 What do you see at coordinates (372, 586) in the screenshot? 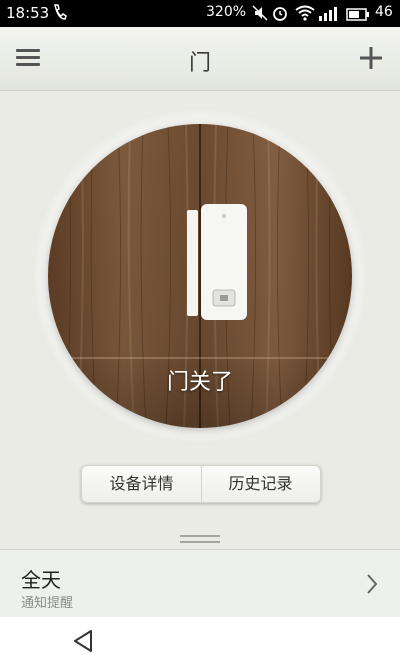
I see `chevron-right-icon` at bounding box center [372, 586].